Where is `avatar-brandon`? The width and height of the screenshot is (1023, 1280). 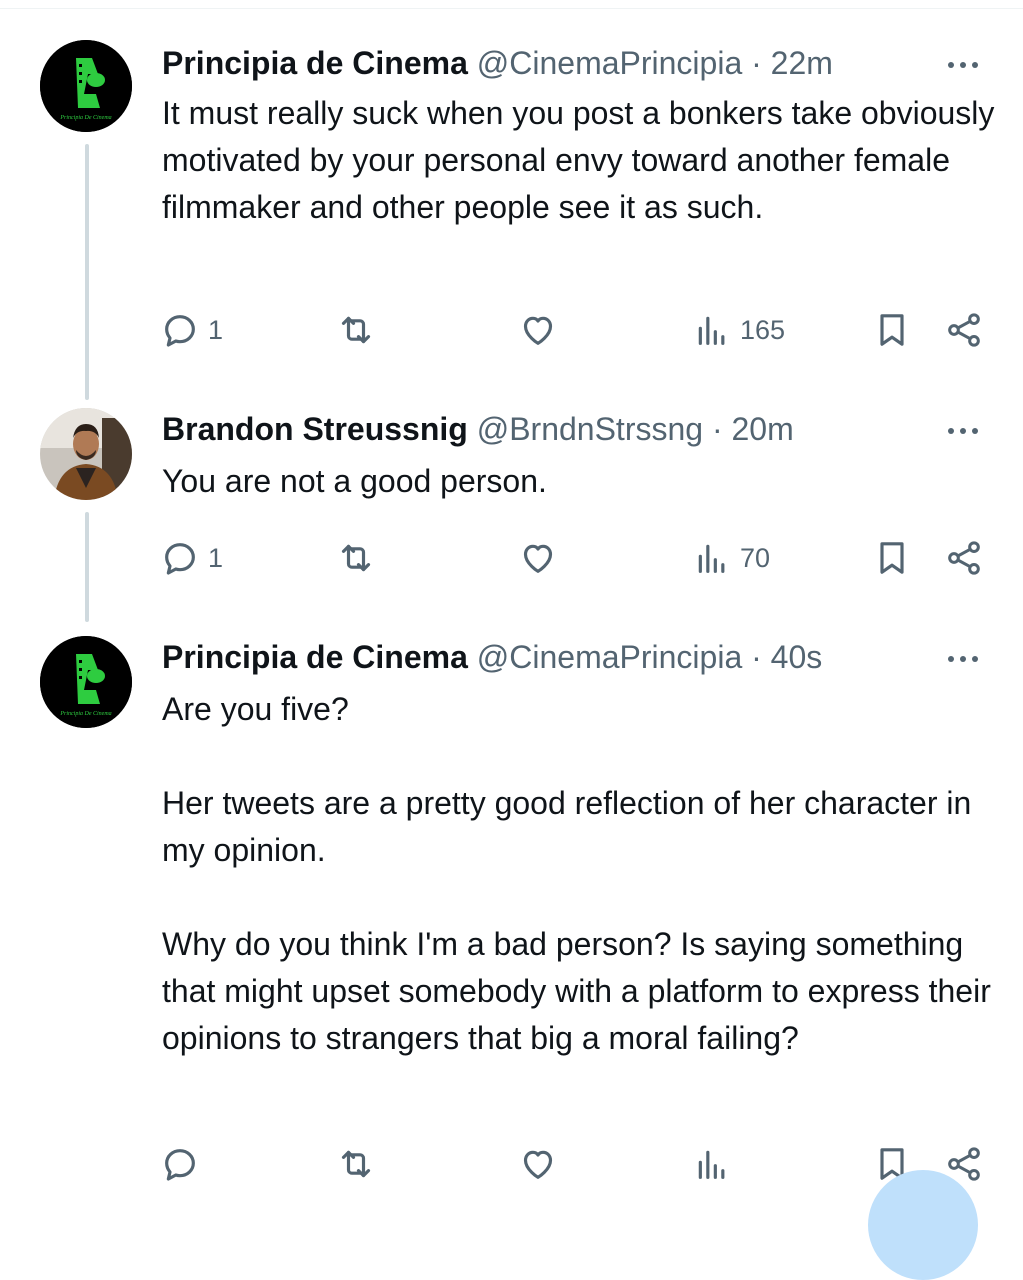
avatar-brandon is located at coordinates (86, 454).